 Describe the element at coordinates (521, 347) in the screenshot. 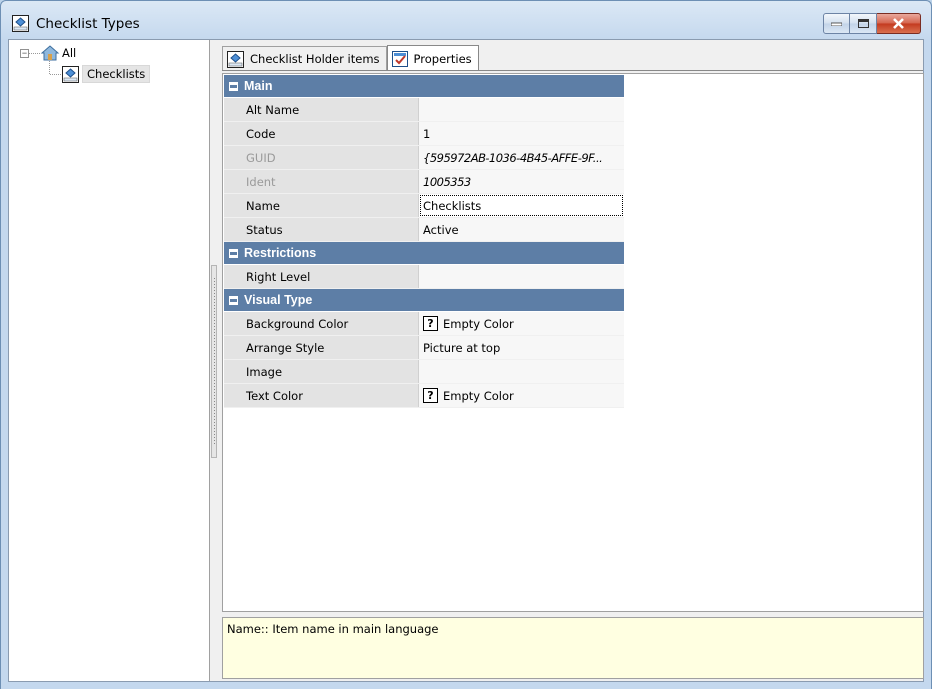

I see `property-value: Picture at top` at that location.